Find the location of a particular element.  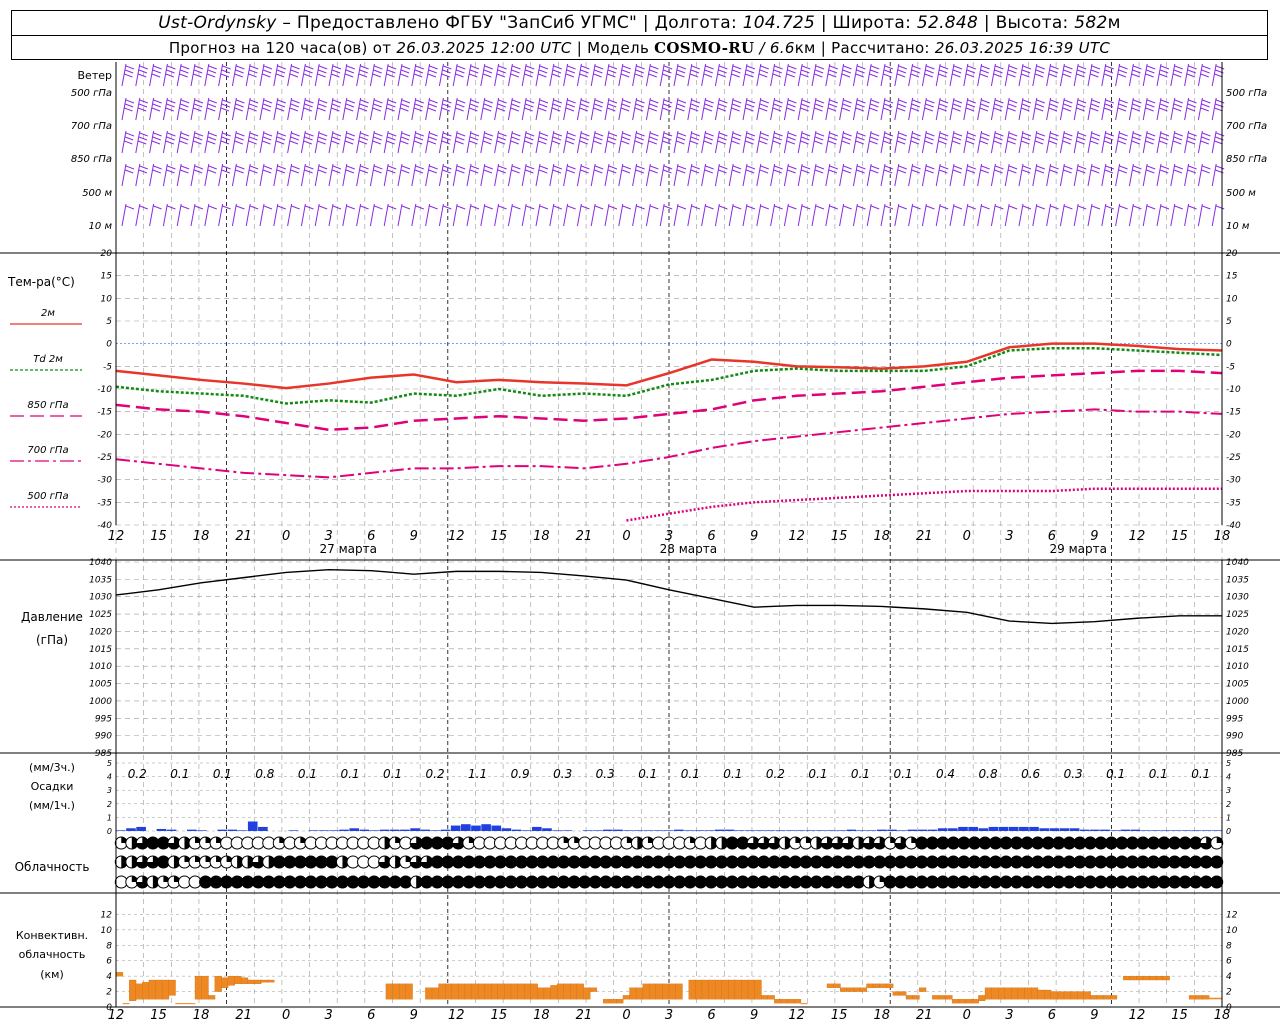

pressure-tick-right: 1015 is located at coordinates (1237, 650).